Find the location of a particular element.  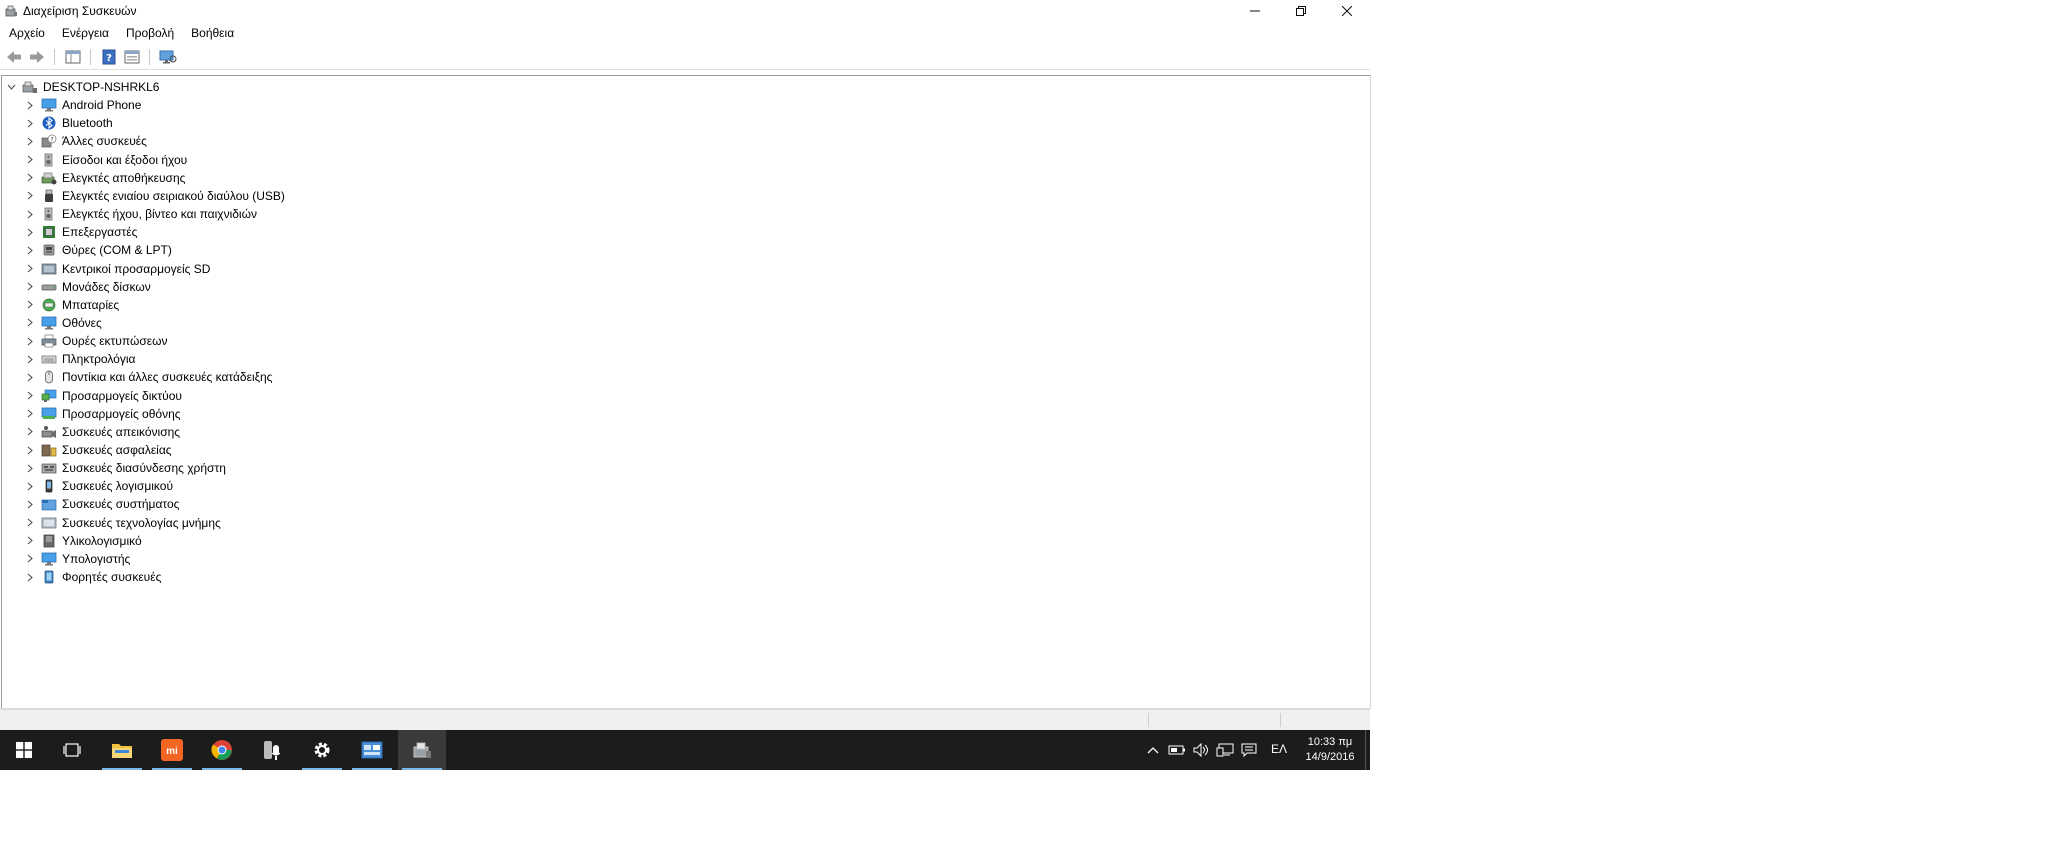

device-manager-app-icon is located at coordinates (11, 11).